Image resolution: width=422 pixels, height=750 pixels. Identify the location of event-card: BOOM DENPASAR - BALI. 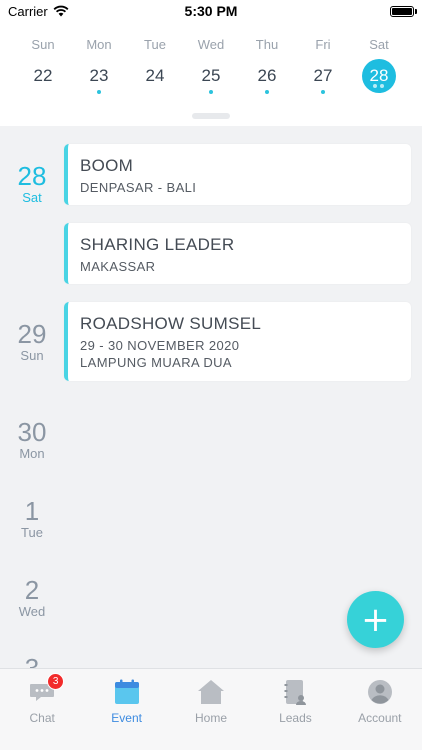
(237, 174).